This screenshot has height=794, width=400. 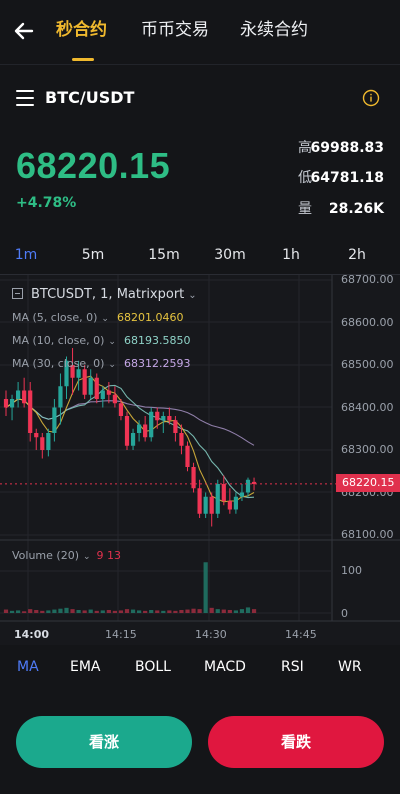 What do you see at coordinates (301, 634) in the screenshot?
I see `time-axis-label: 14:45` at bounding box center [301, 634].